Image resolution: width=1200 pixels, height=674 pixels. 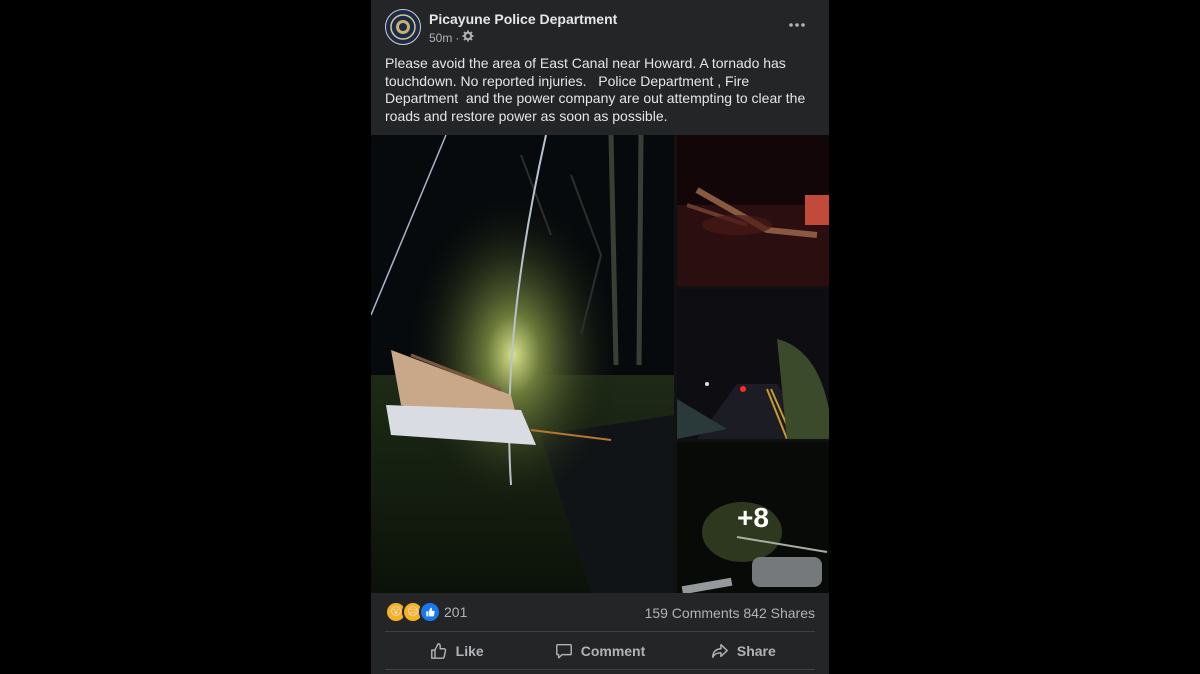 I want to click on photo-4: +8, so click(x=753, y=517).